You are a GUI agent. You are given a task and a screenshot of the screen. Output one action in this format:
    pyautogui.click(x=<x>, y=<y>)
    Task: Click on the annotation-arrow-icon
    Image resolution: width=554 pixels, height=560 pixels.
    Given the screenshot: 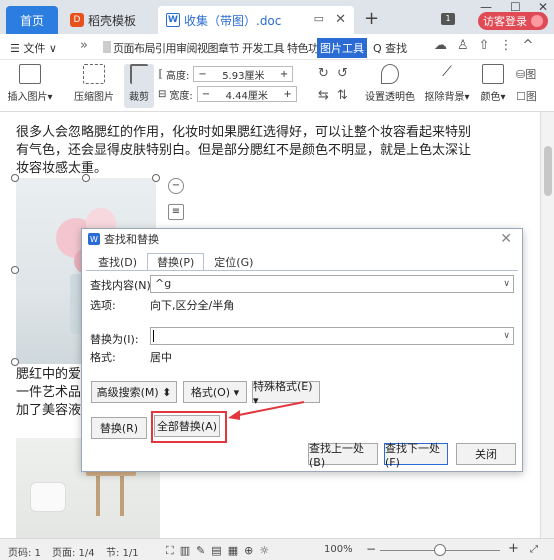 What is the action you would take?
    pyautogui.click(x=266, y=410)
    